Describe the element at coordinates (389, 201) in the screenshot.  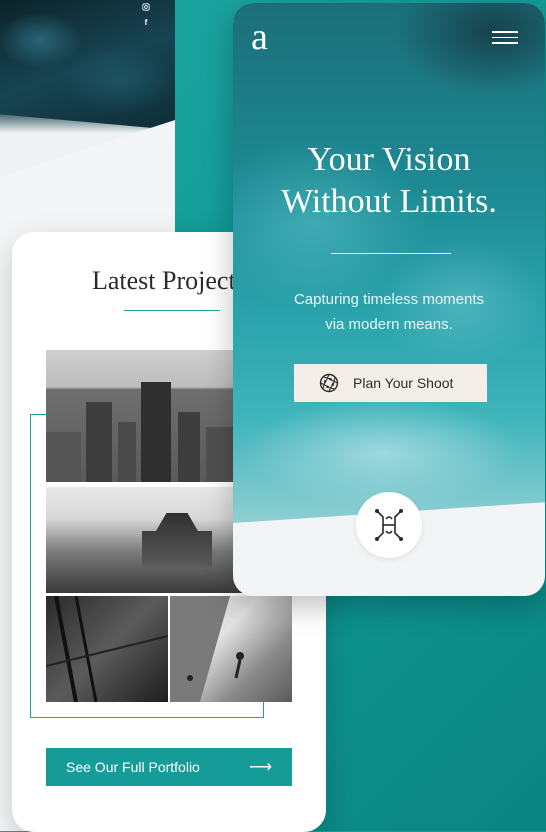
I see `hero-title-line2: Without Limits.` at that location.